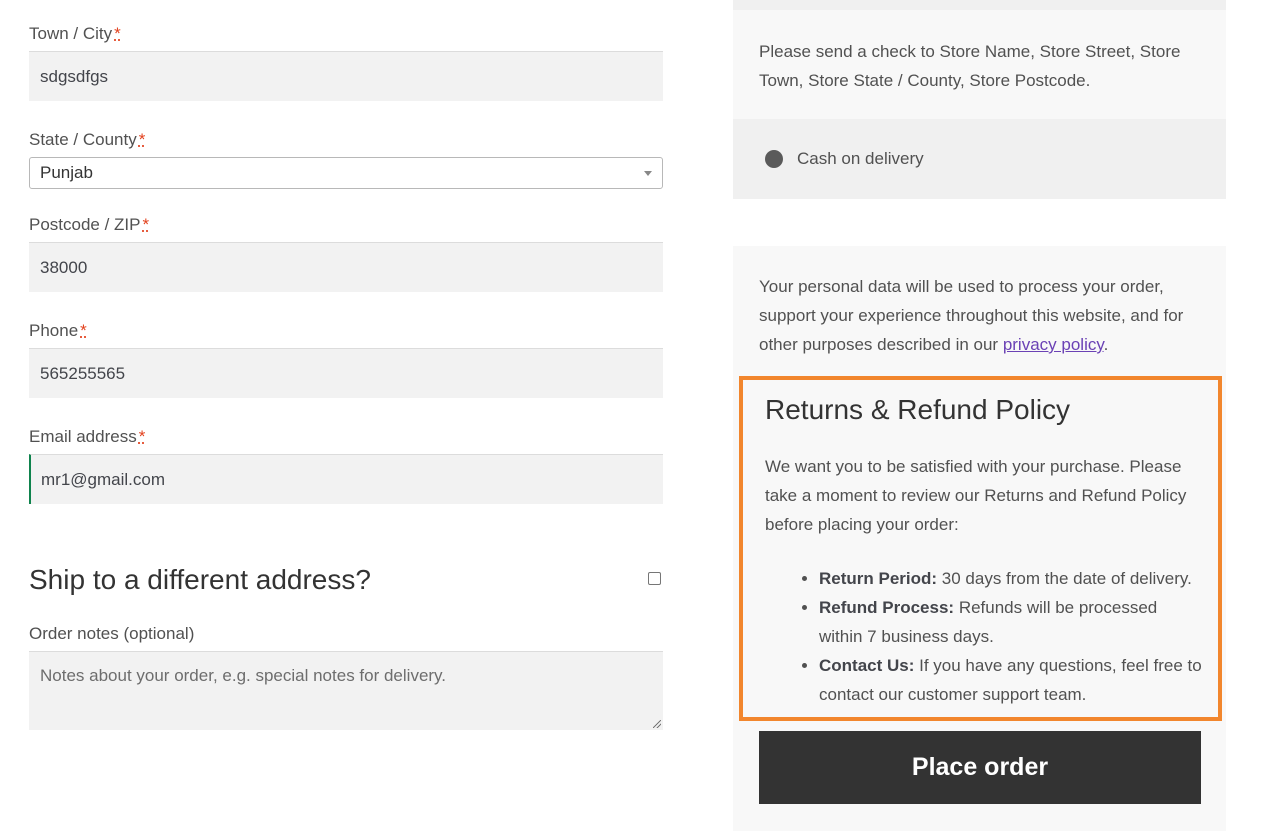  Describe the element at coordinates (648, 173) in the screenshot. I see `chevron-down-icon` at that location.